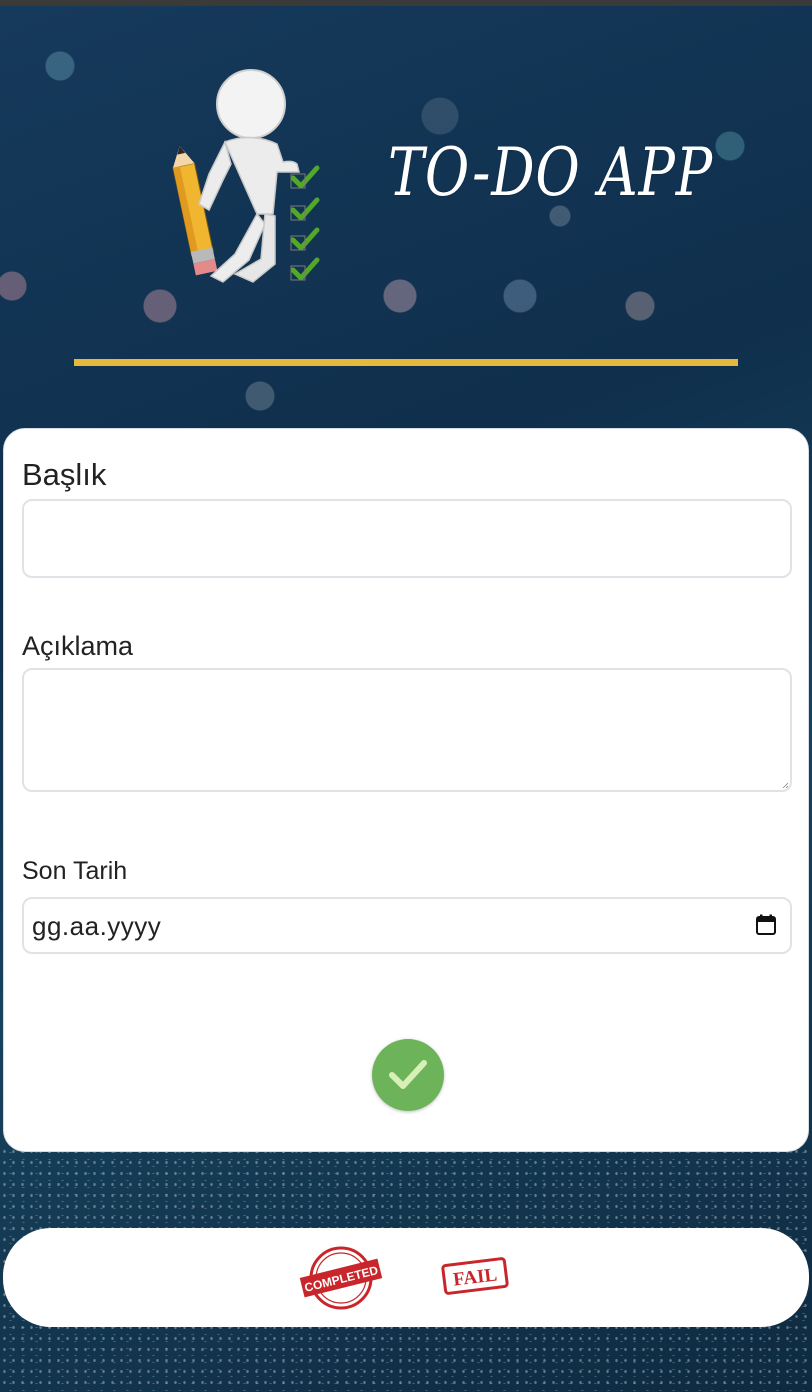 This screenshot has height=1392, width=812. What do you see at coordinates (407, 730) in the screenshot?
I see `description-textarea` at bounding box center [407, 730].